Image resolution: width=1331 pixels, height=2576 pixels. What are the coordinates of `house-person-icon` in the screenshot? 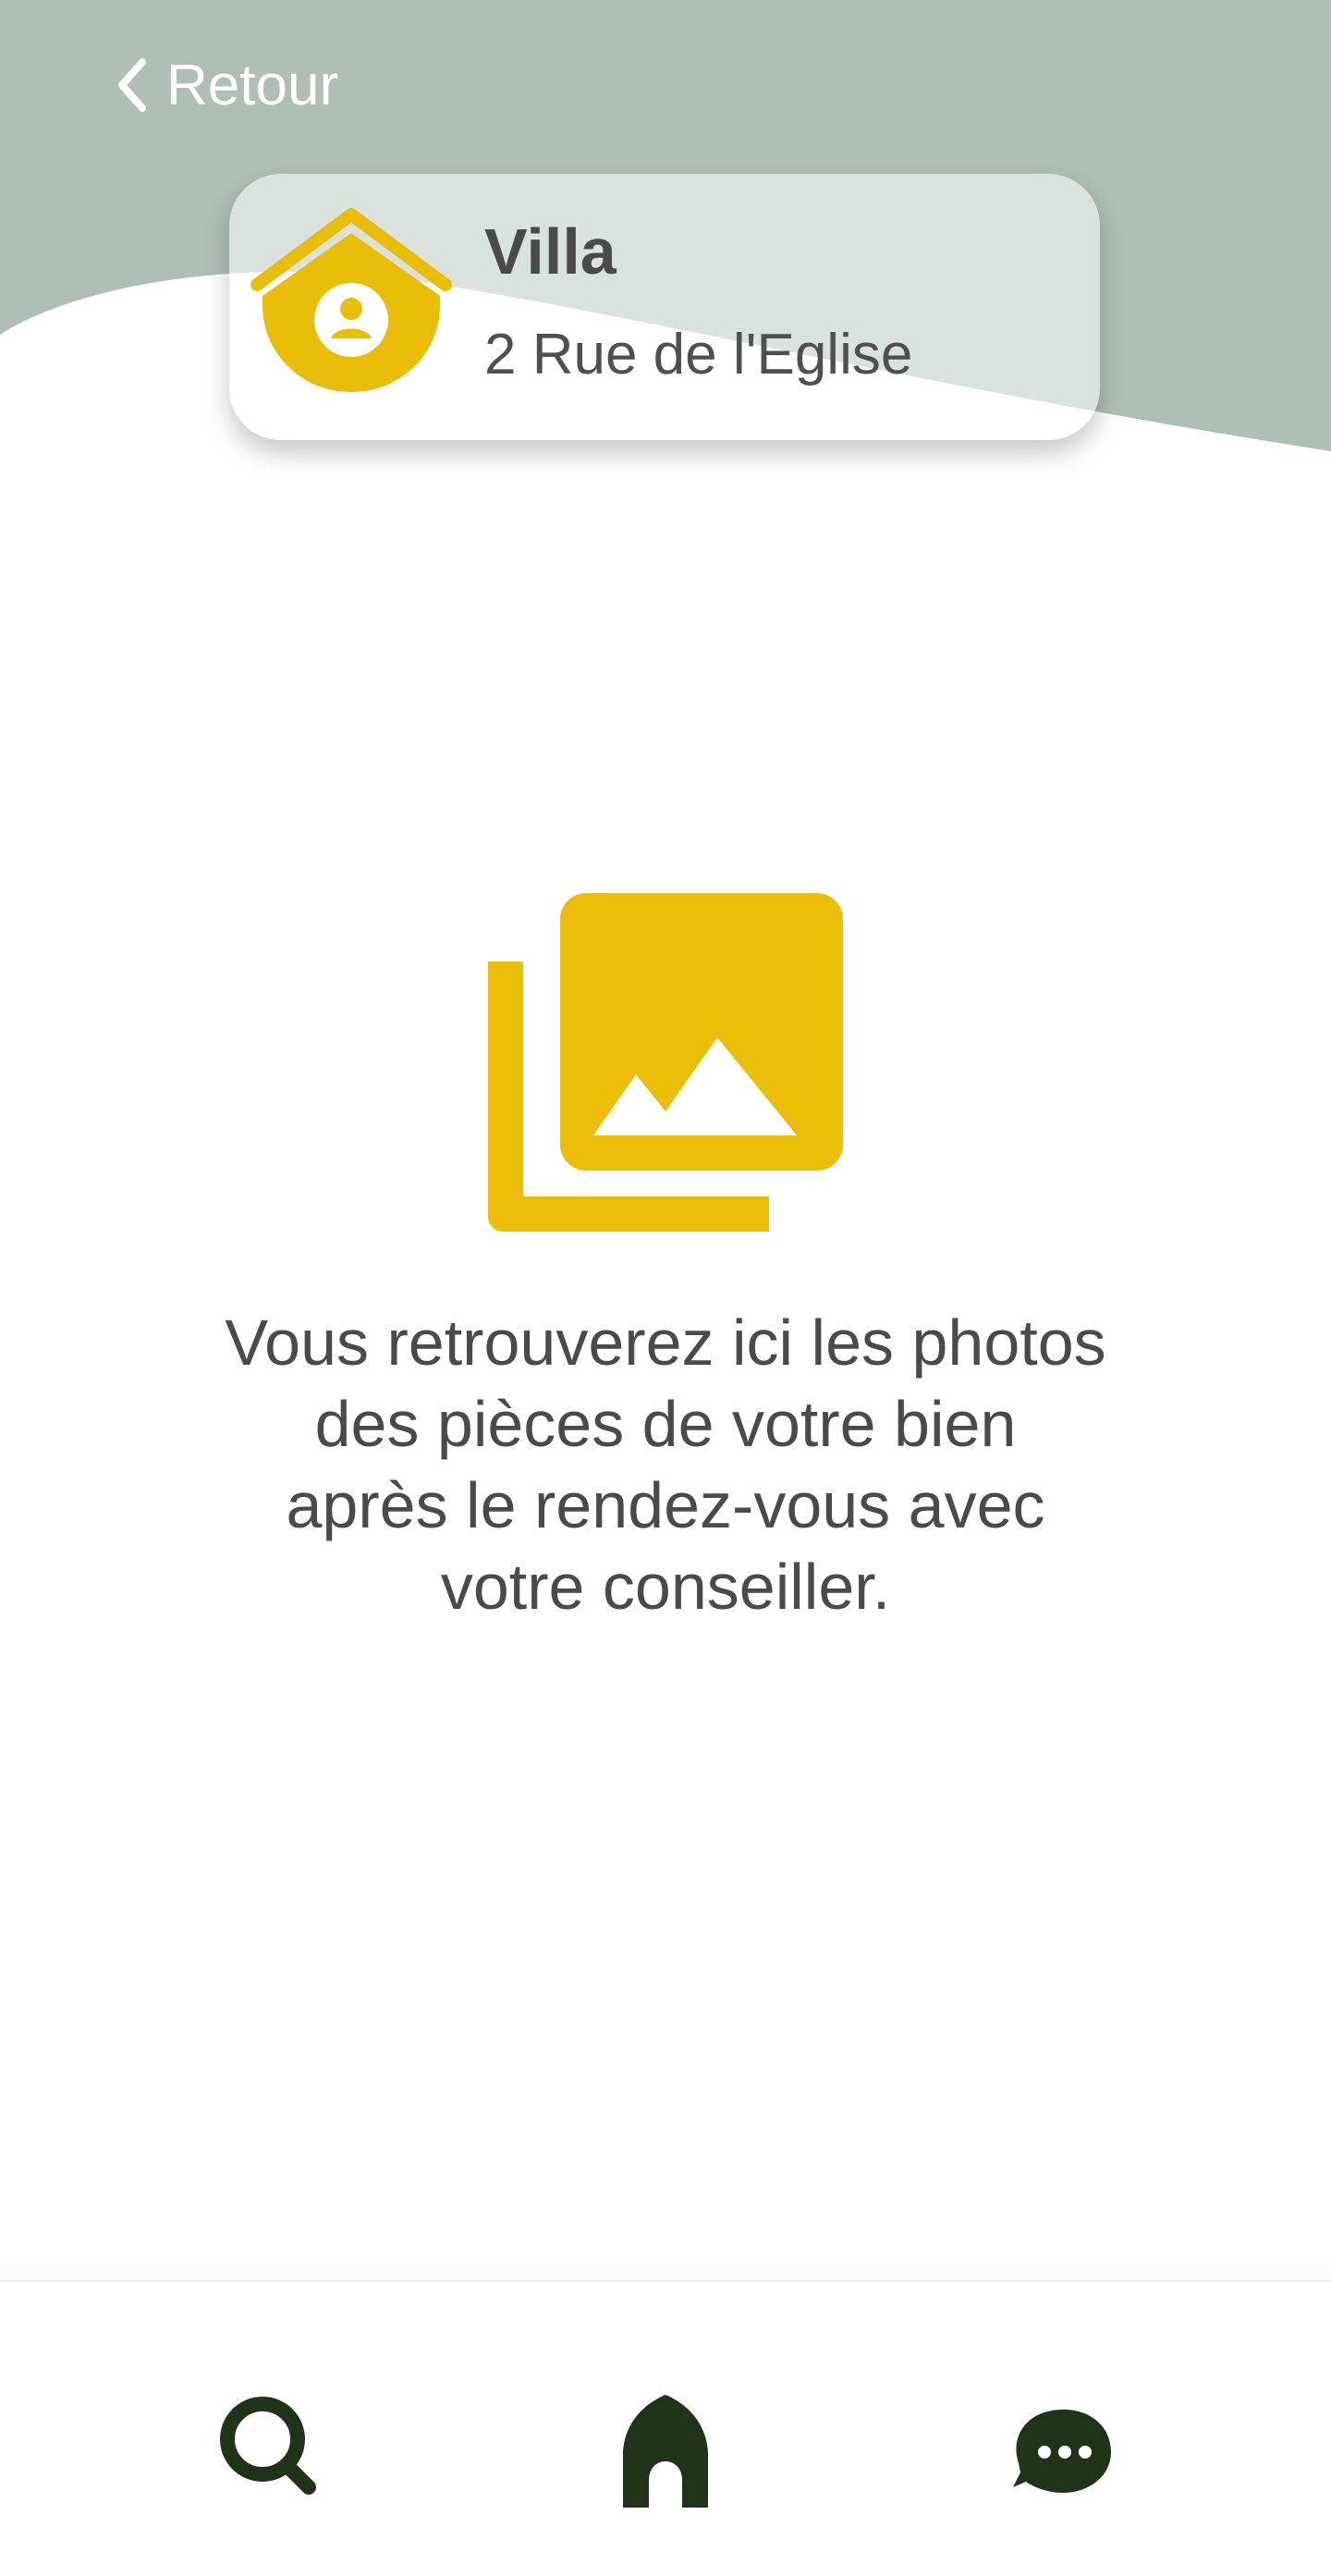 It's located at (351, 300).